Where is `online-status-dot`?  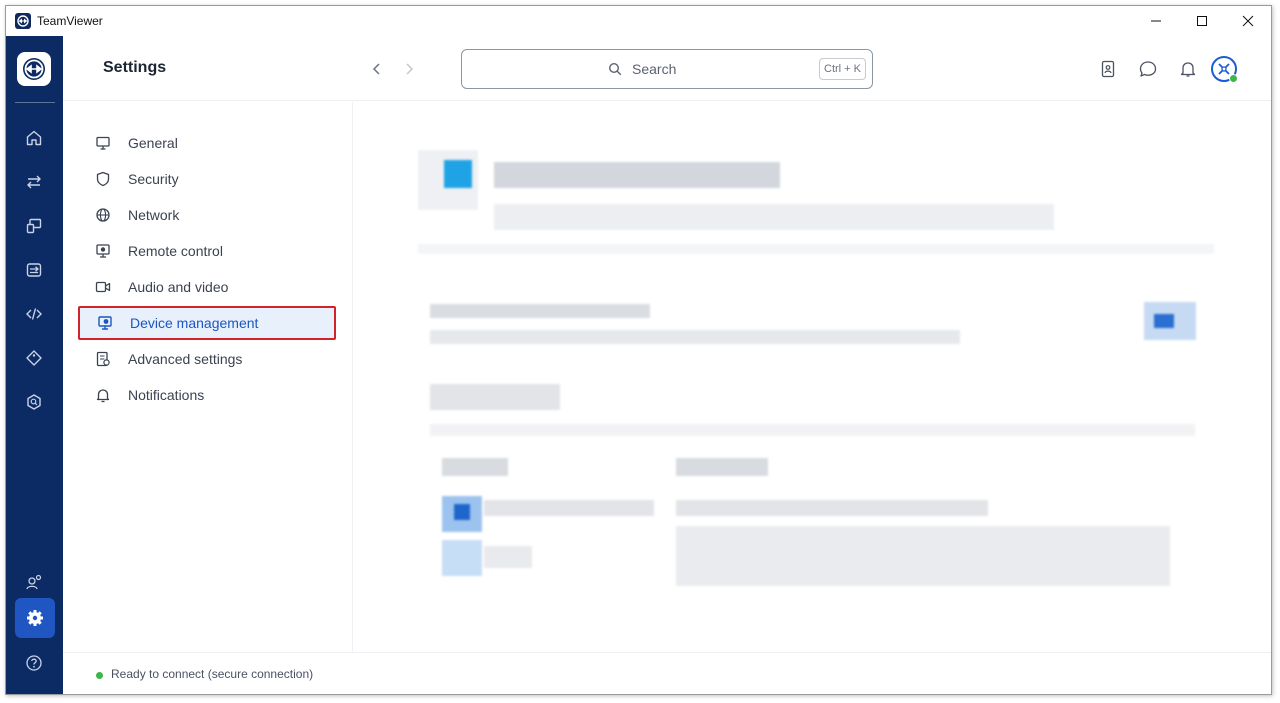
online-status-dot is located at coordinates (1233, 78).